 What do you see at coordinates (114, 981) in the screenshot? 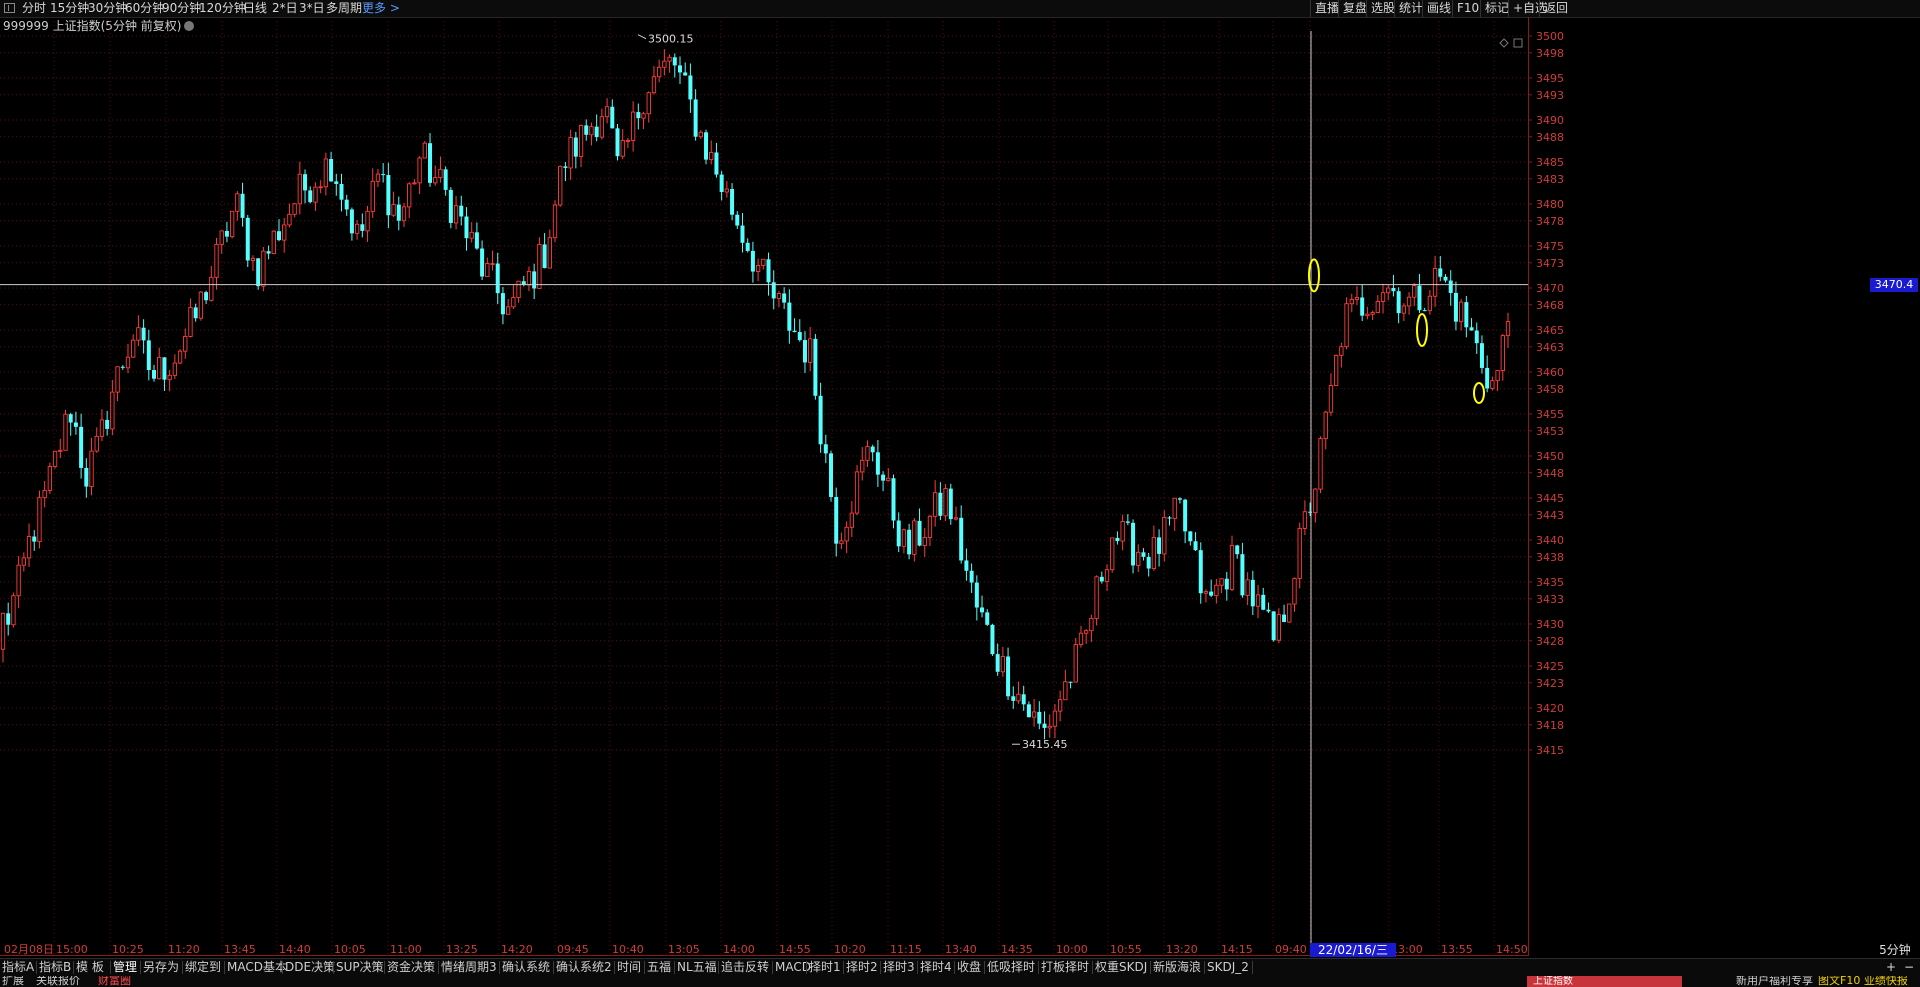
I see `wealth-circle-button: 财富圈` at bounding box center [114, 981].